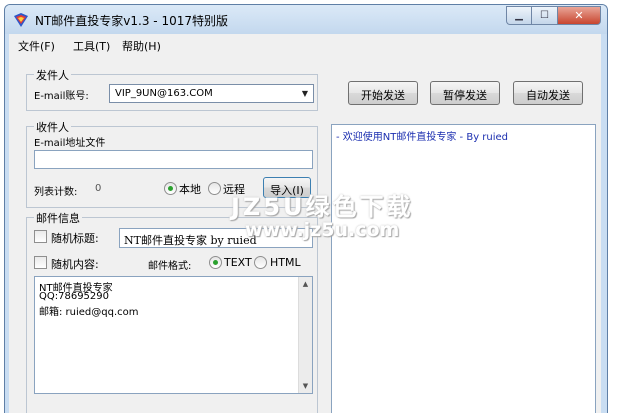 This screenshot has height=413, width=618. What do you see at coordinates (170, 266) in the screenshot?
I see `mail-format-label: 邮件格式:` at bounding box center [170, 266].